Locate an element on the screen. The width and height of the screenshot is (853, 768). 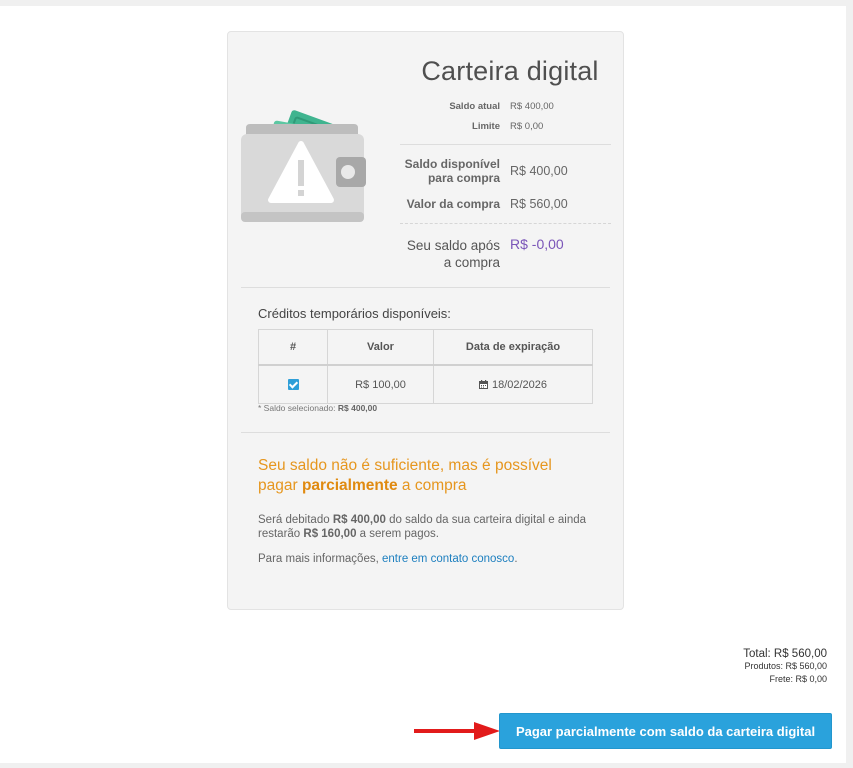
saldo-apos-label: Seu saldo após a compra is located at coordinates (453, 254).